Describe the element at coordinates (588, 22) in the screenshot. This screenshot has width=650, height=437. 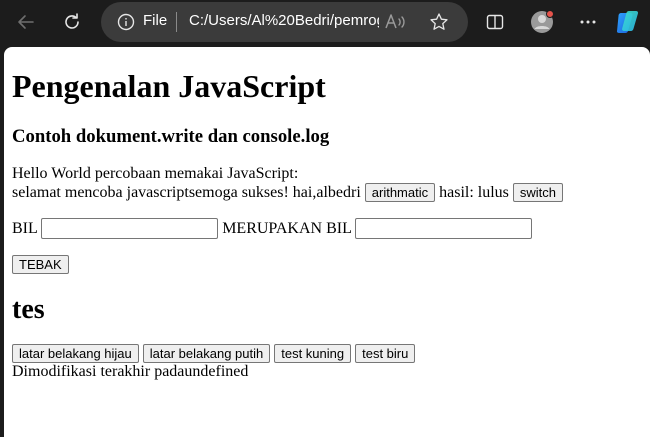
I see `more-icon` at that location.